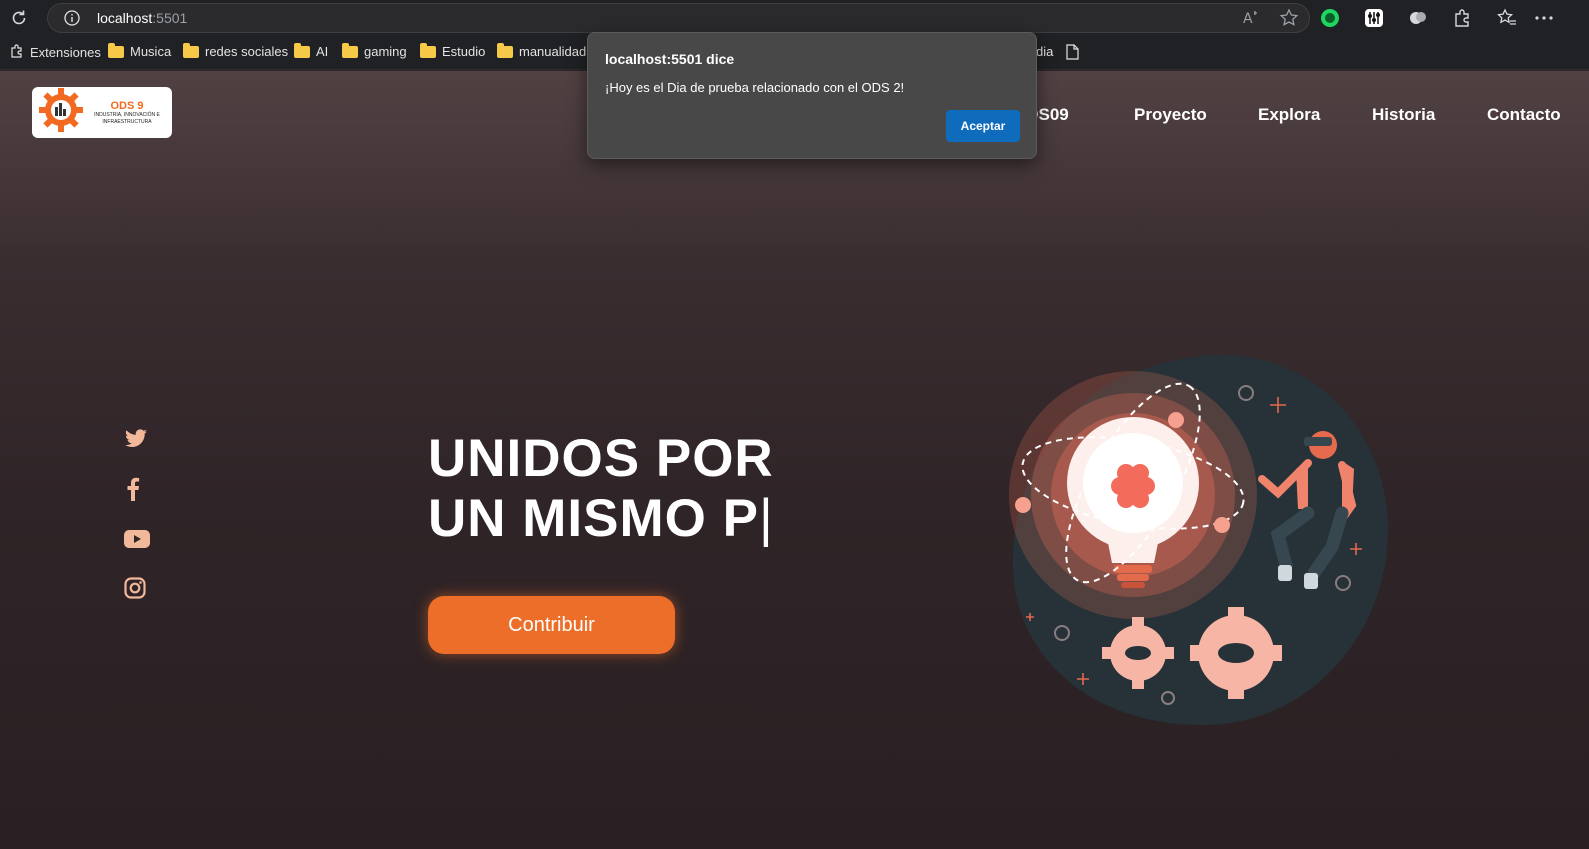 The height and width of the screenshot is (849, 1589). I want to click on nav-proyecto: Proyecto, so click(1170, 115).